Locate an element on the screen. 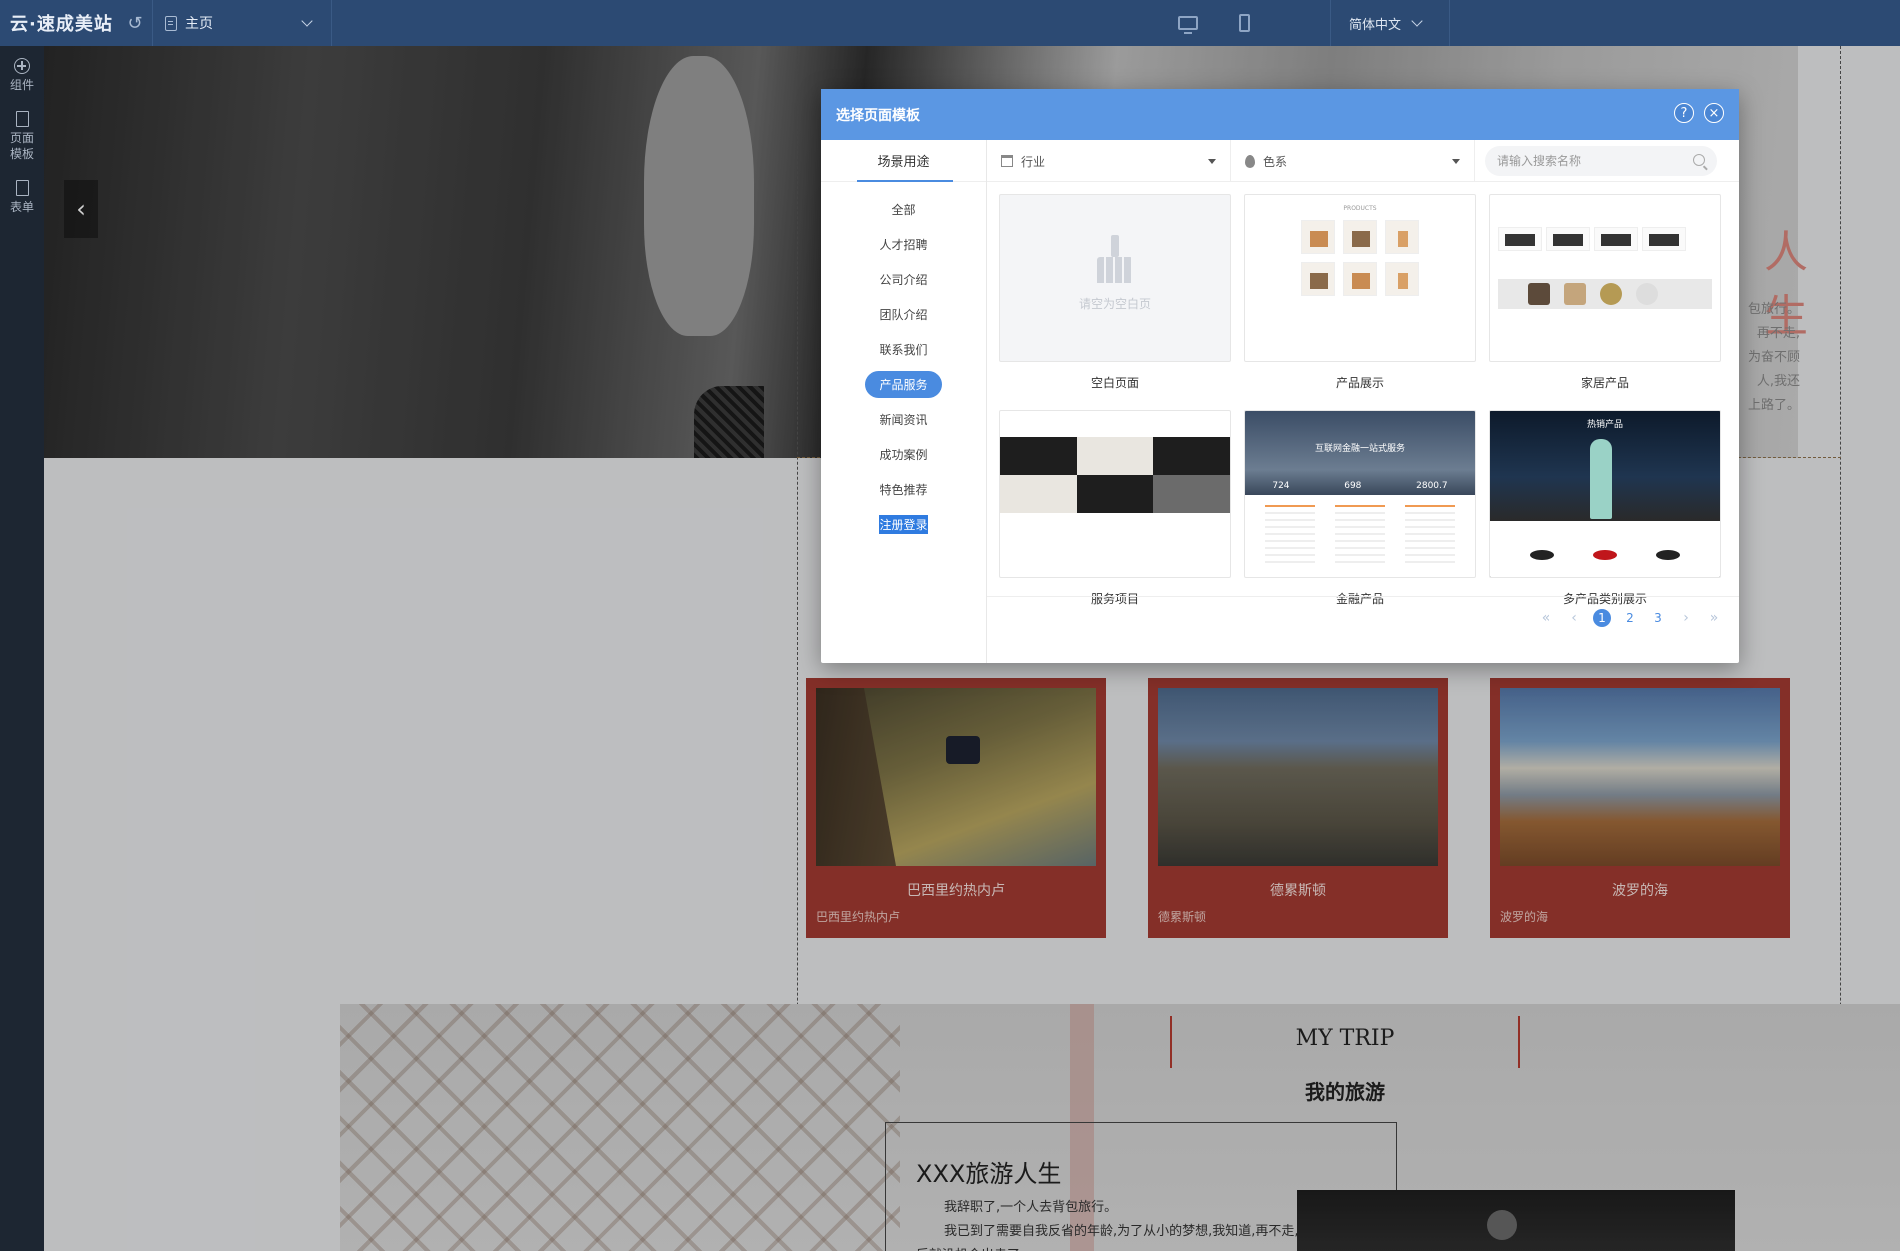  thumb-banner: 互联网金融一站式服务 724 698 2800.7 is located at coordinates (1360, 453).